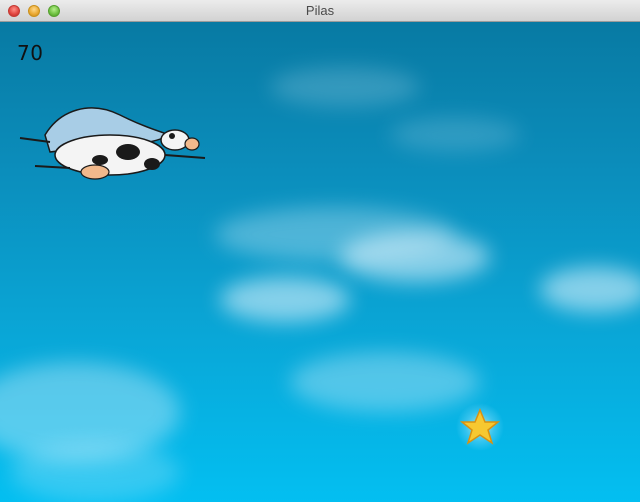 This screenshot has width=640, height=502. Describe the element at coordinates (480, 427) in the screenshot. I see `star-icon` at that location.